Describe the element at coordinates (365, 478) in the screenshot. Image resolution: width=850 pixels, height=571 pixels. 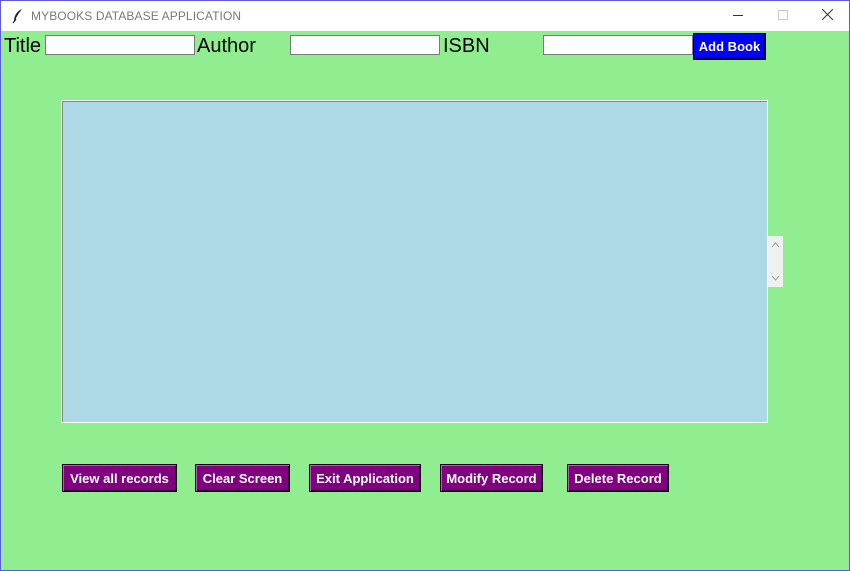
I see `exit-application-button: Exit Application` at that location.